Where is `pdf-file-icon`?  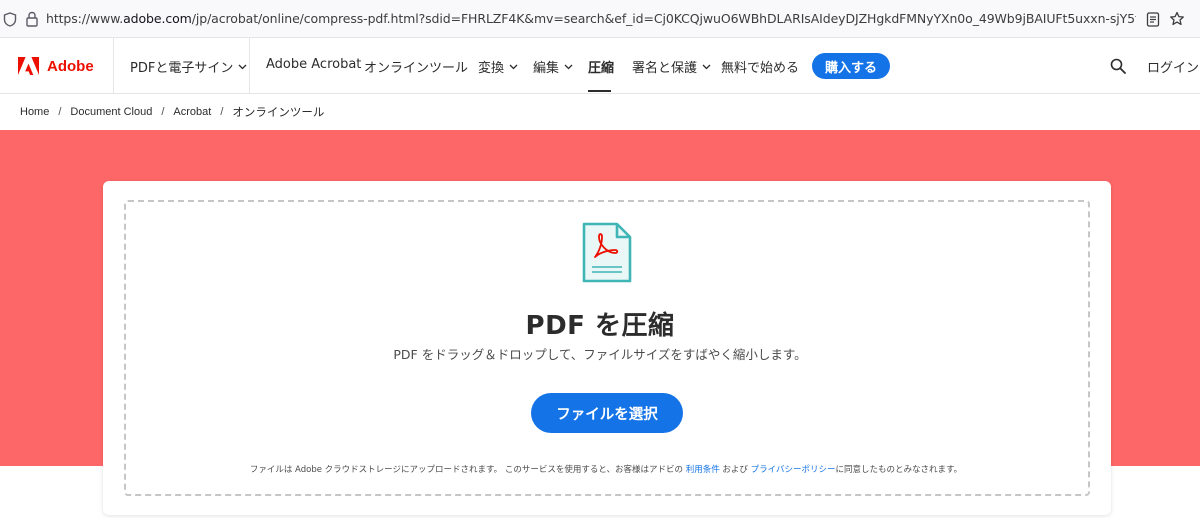
pdf-file-icon is located at coordinates (607, 252).